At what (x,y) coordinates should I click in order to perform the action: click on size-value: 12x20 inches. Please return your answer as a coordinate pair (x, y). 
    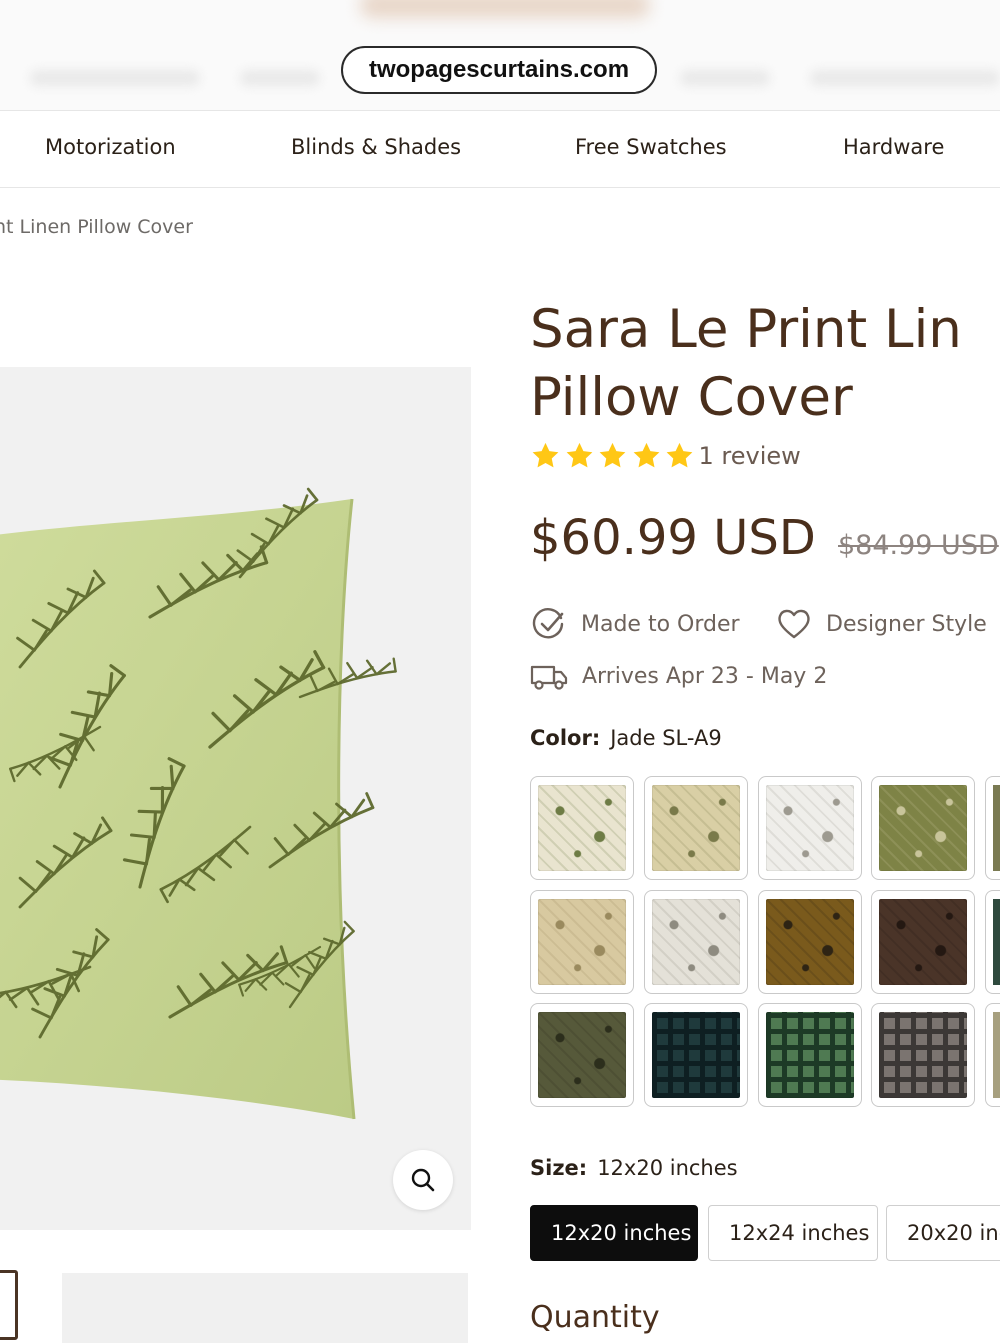
    Looking at the image, I should click on (667, 1168).